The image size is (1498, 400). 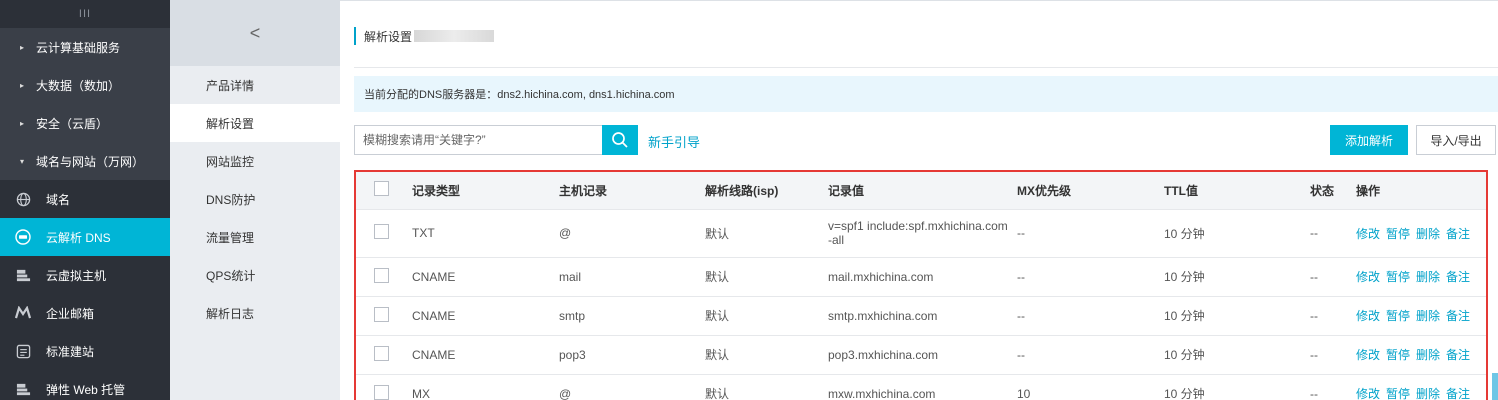 What do you see at coordinates (565, 233) in the screenshot?
I see `host-record: @` at bounding box center [565, 233].